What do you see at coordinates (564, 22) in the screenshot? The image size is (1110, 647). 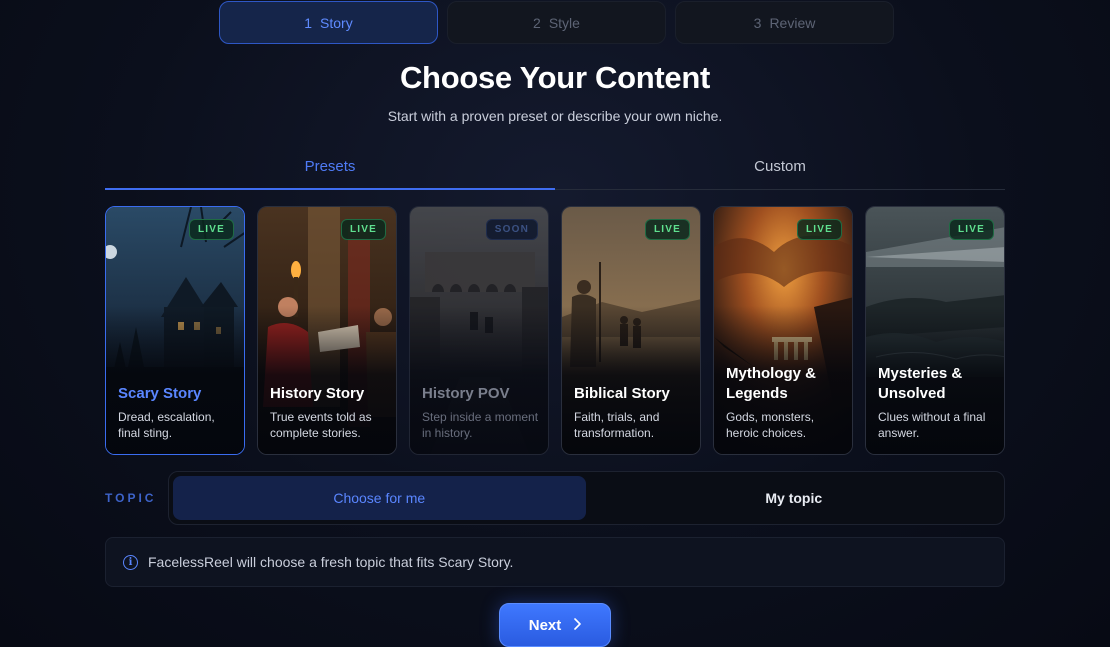 I see `step-label: Style` at bounding box center [564, 22].